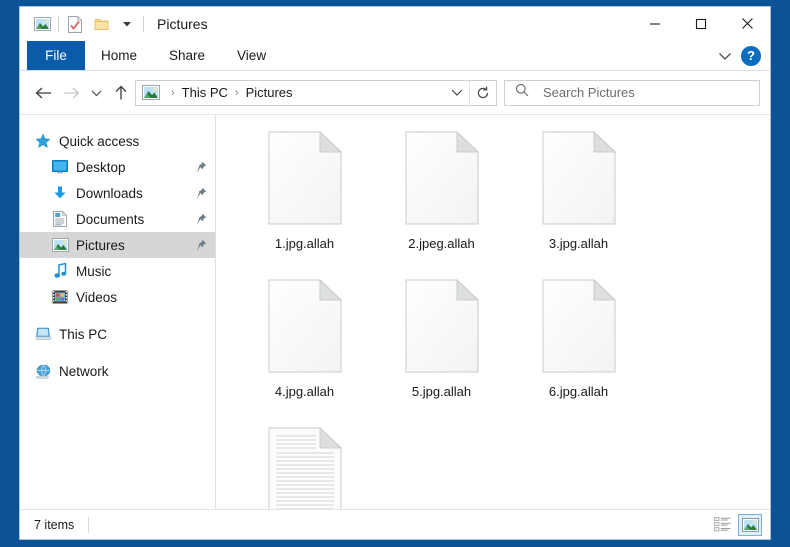 The image size is (790, 547). Describe the element at coordinates (457, 93) in the screenshot. I see `address-dropdown-chevron-down-icon` at that location.